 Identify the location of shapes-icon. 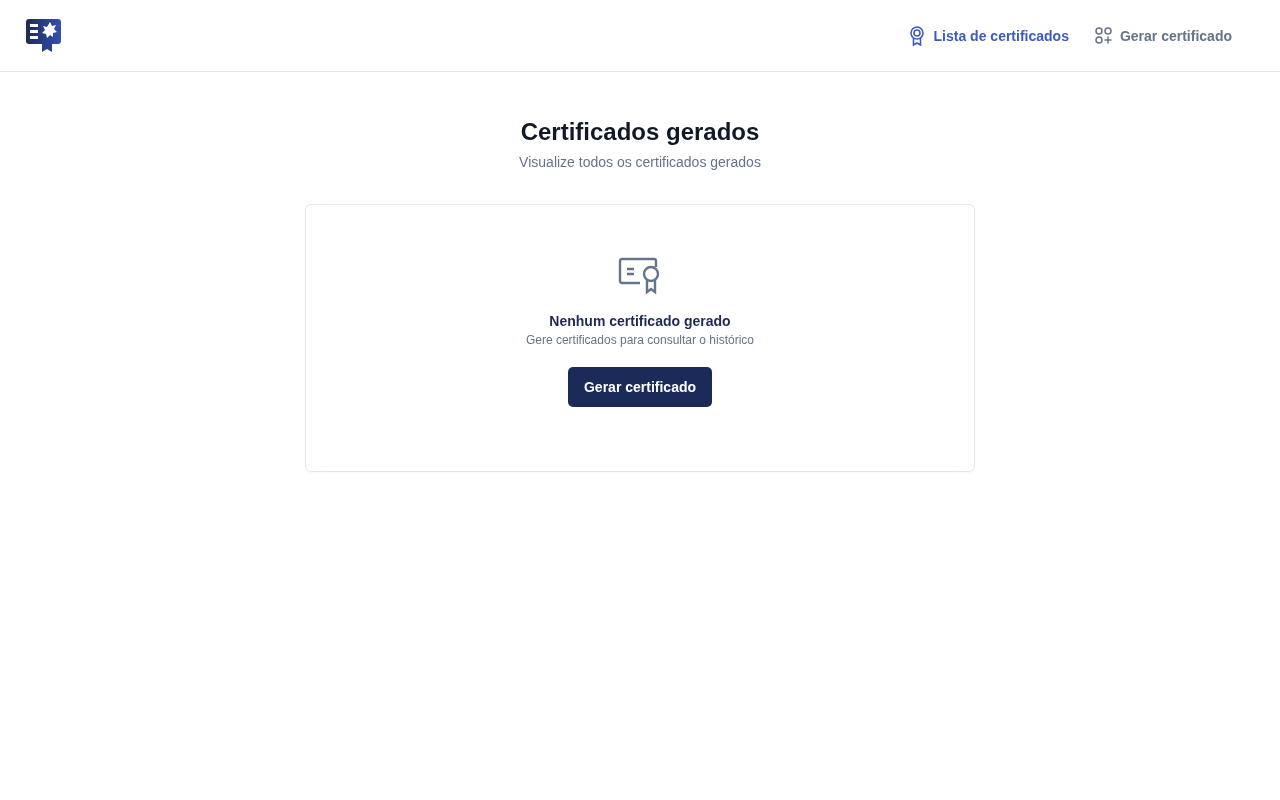
(1103, 35).